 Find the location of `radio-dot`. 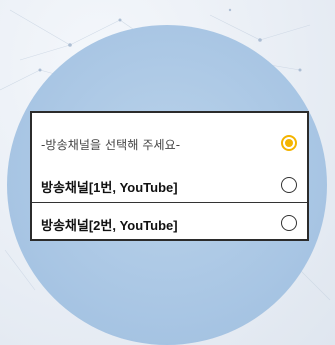

radio-dot is located at coordinates (289, 143).